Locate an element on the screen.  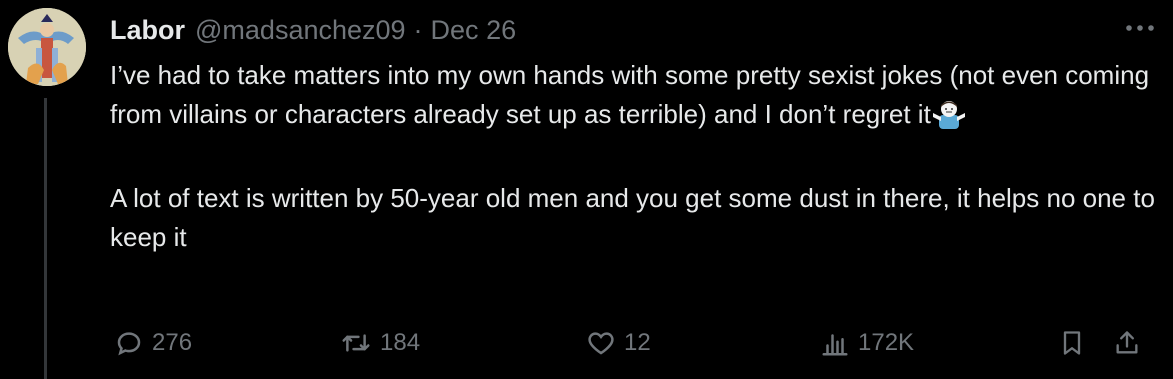
heart-icon is located at coordinates (601, 343).